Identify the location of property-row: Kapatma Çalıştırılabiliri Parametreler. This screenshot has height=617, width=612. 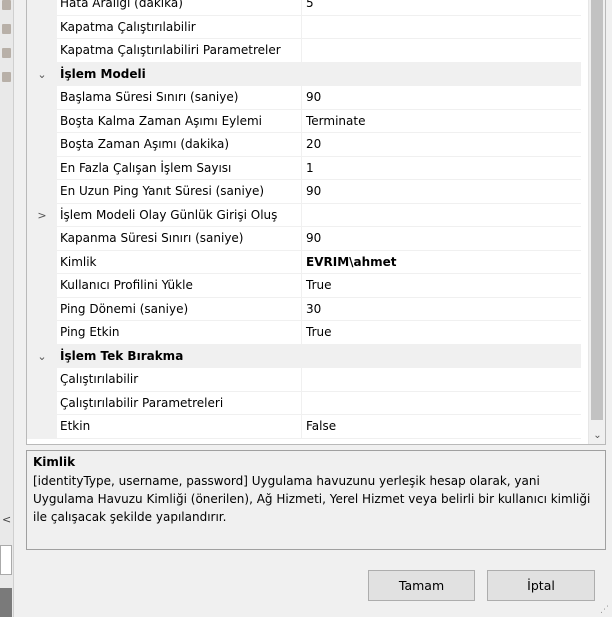
(304, 51).